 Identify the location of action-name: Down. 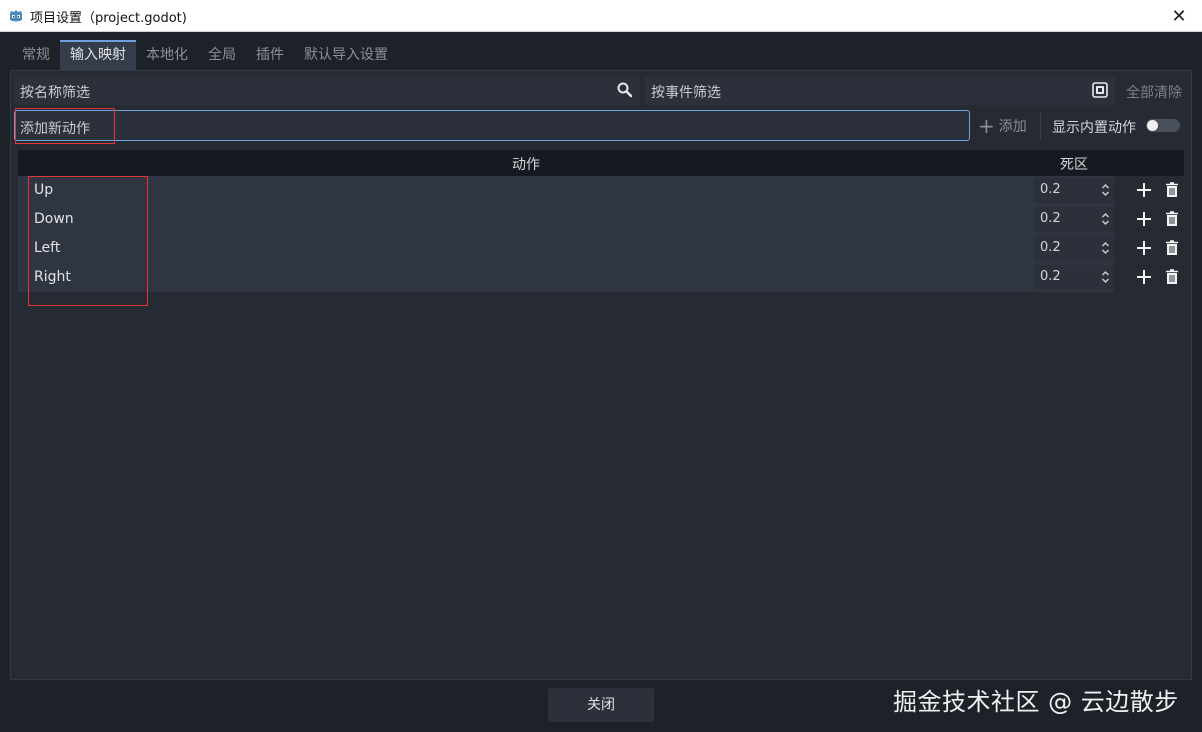
(54, 219).